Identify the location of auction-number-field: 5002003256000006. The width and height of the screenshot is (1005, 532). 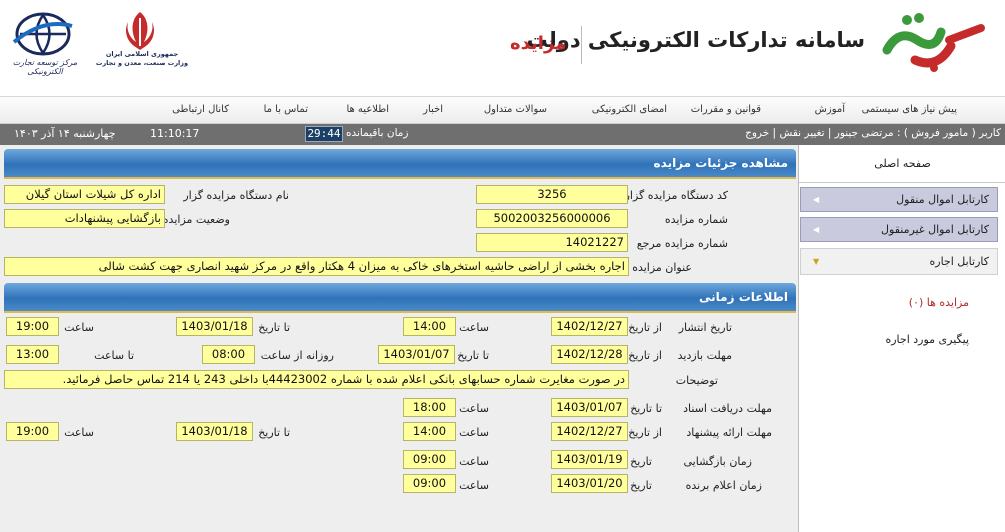
(552, 218).